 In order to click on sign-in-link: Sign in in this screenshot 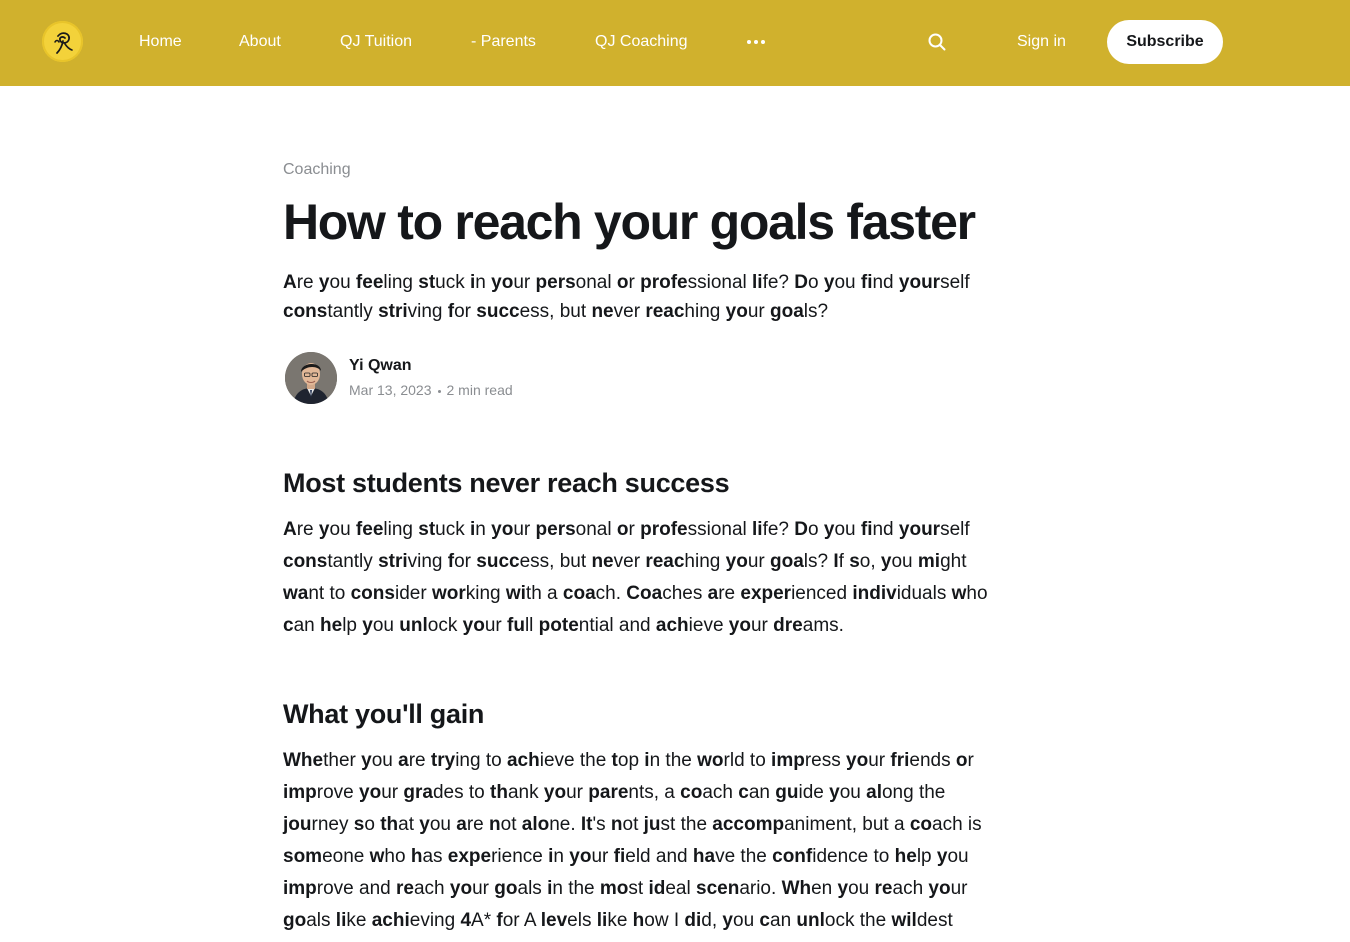, I will do `click(1041, 42)`.